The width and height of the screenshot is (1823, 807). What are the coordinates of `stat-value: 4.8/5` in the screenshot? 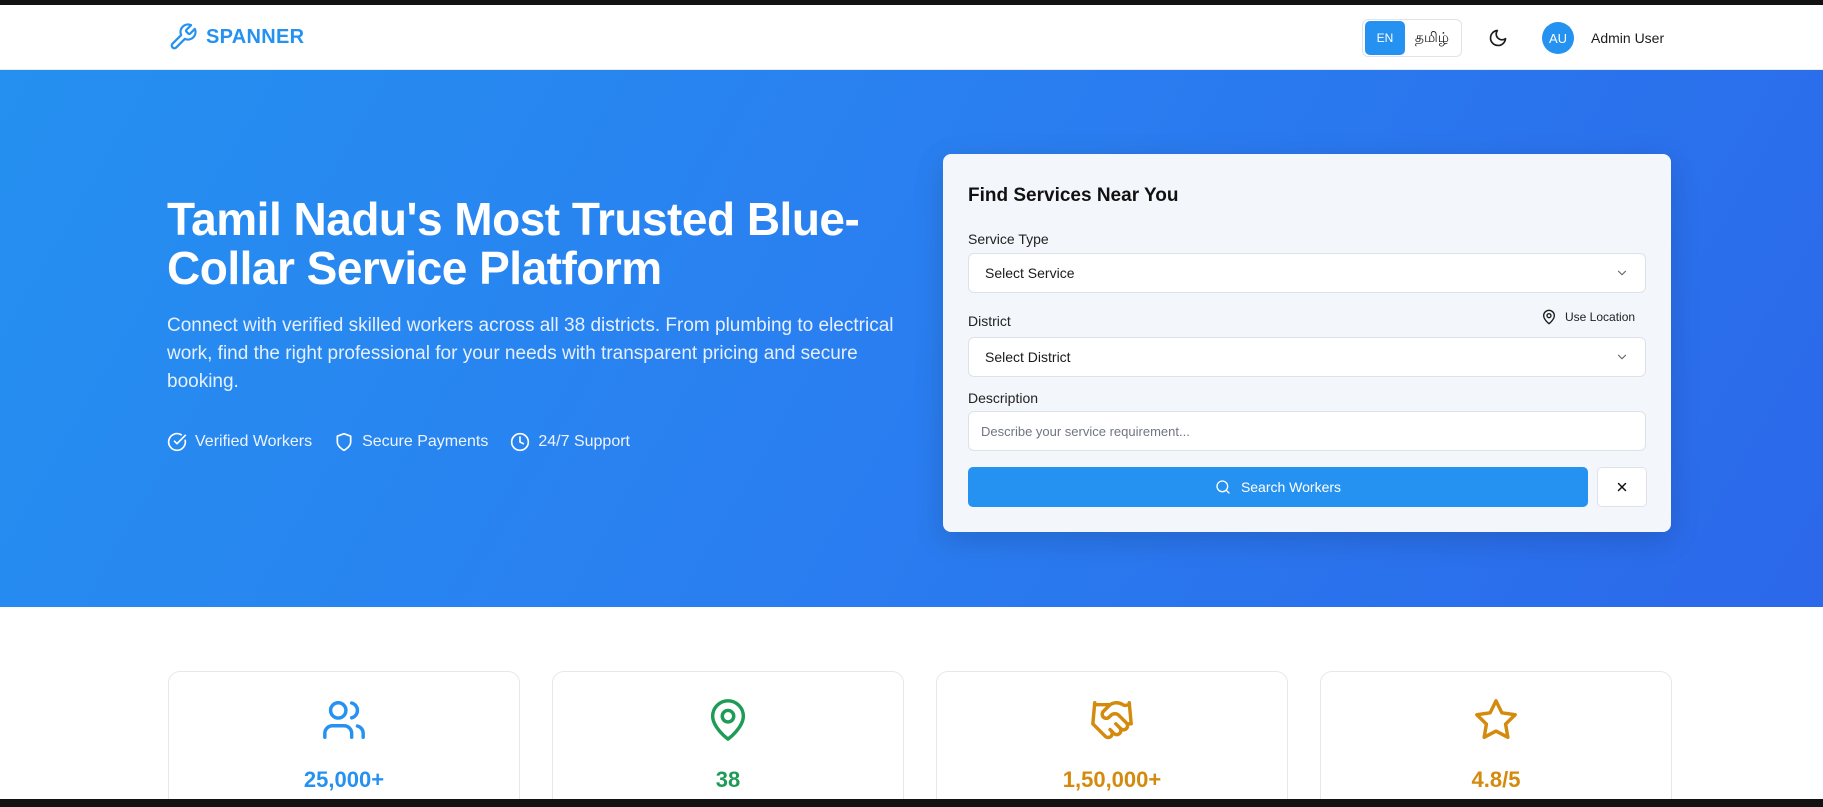 It's located at (1496, 779).